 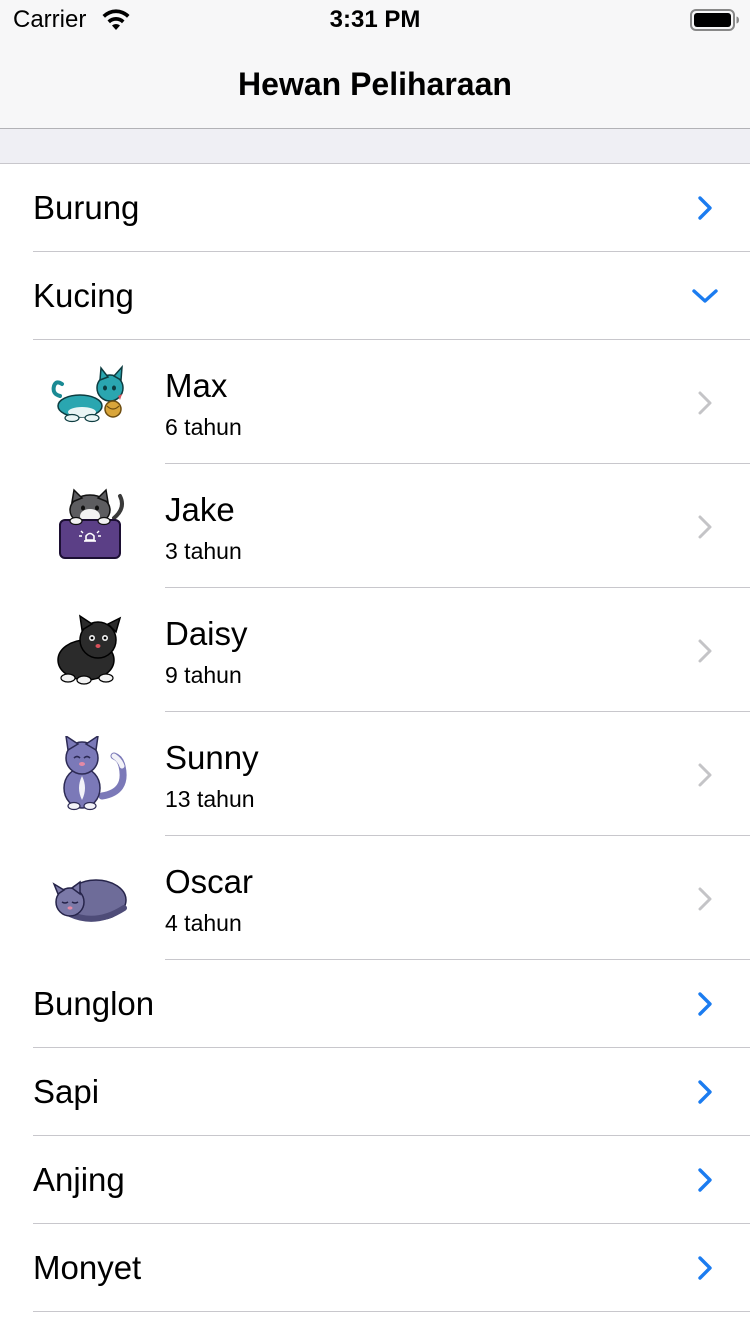 I want to click on pet-row-oscar: Oscar 4 tahun, so click(x=375, y=898).